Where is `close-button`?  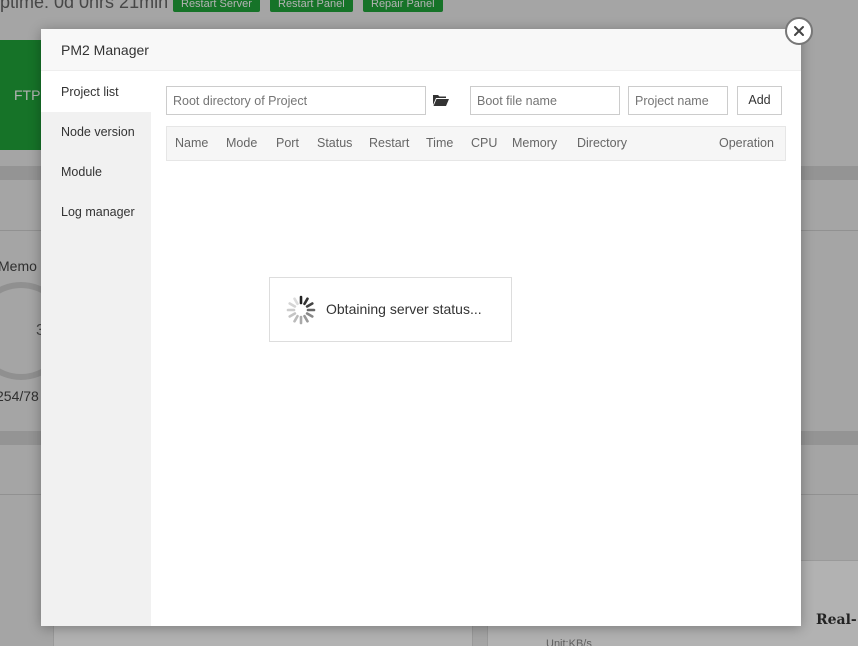
close-button is located at coordinates (799, 31).